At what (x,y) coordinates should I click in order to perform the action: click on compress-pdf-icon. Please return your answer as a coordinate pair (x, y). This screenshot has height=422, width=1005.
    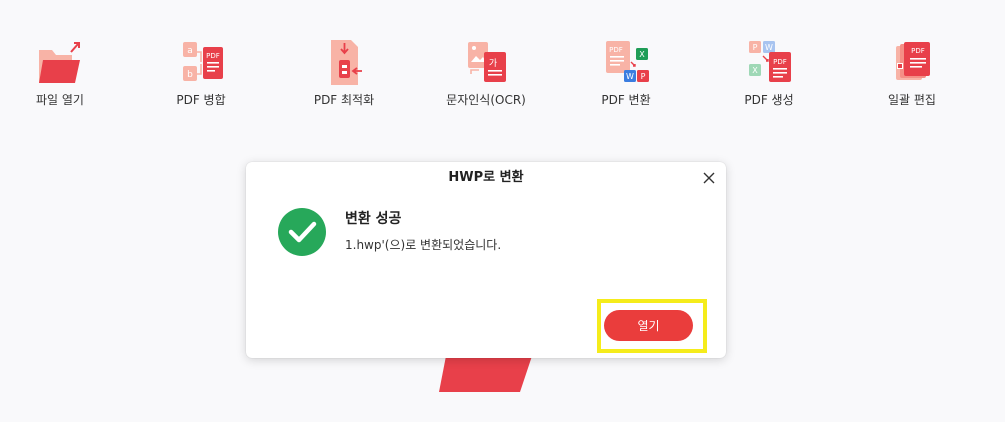
    Looking at the image, I should click on (346, 62).